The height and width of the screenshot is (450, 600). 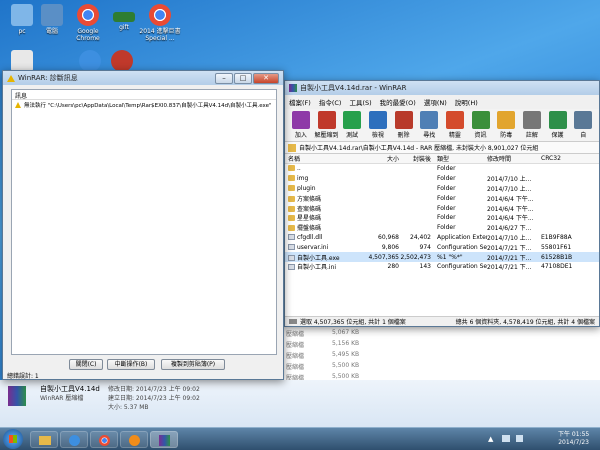 What do you see at coordinates (455, 125) in the screenshot?
I see `wizard-button: 精靈` at bounding box center [455, 125].